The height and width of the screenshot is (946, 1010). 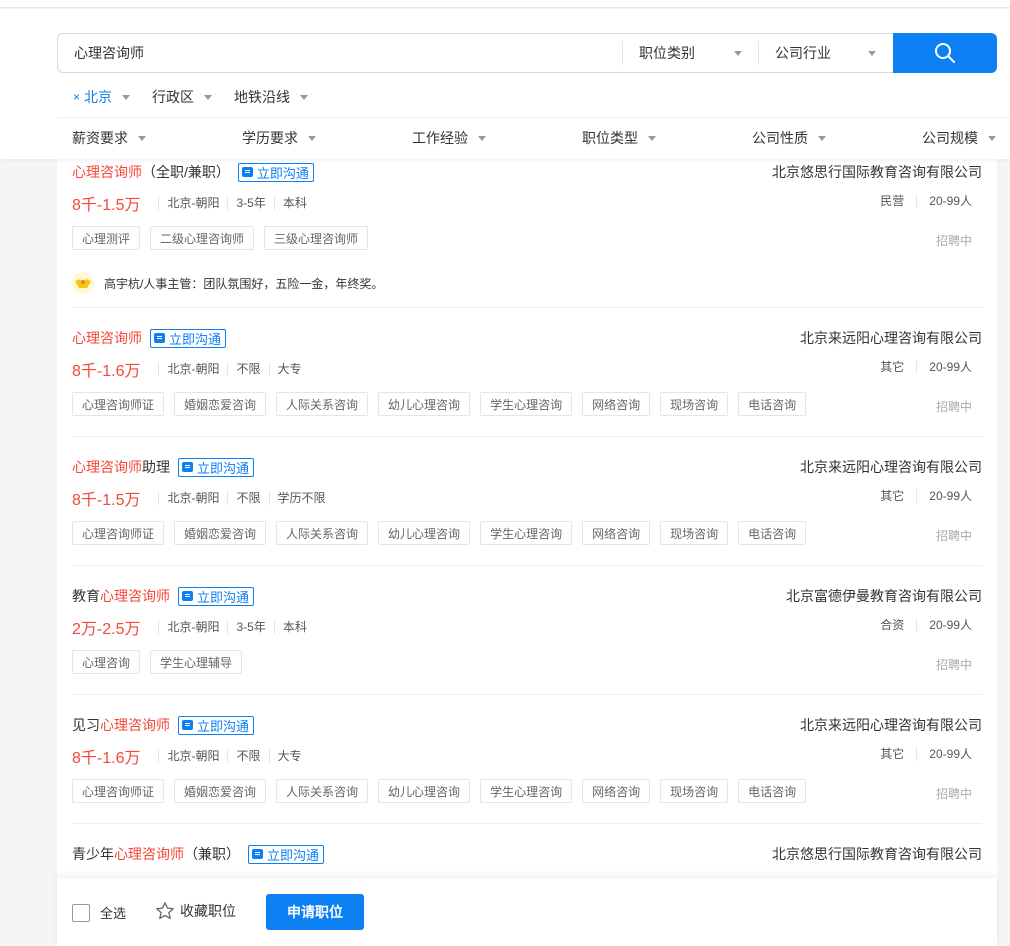 What do you see at coordinates (789, 138) in the screenshot?
I see `filter-company-nature: 公司性质` at bounding box center [789, 138].